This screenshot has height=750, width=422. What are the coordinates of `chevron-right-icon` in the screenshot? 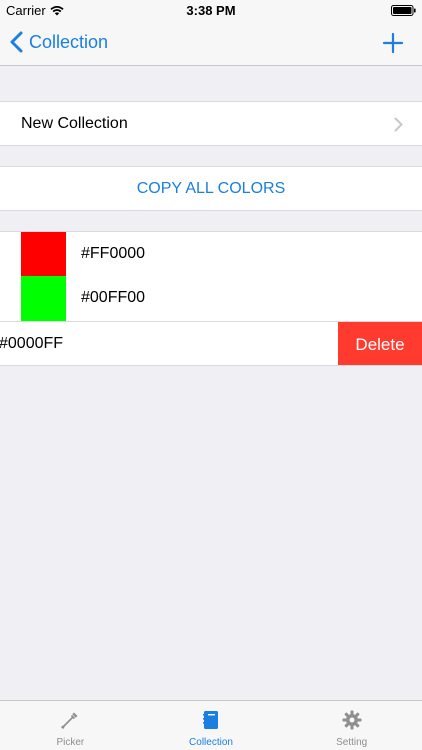 It's located at (398, 124).